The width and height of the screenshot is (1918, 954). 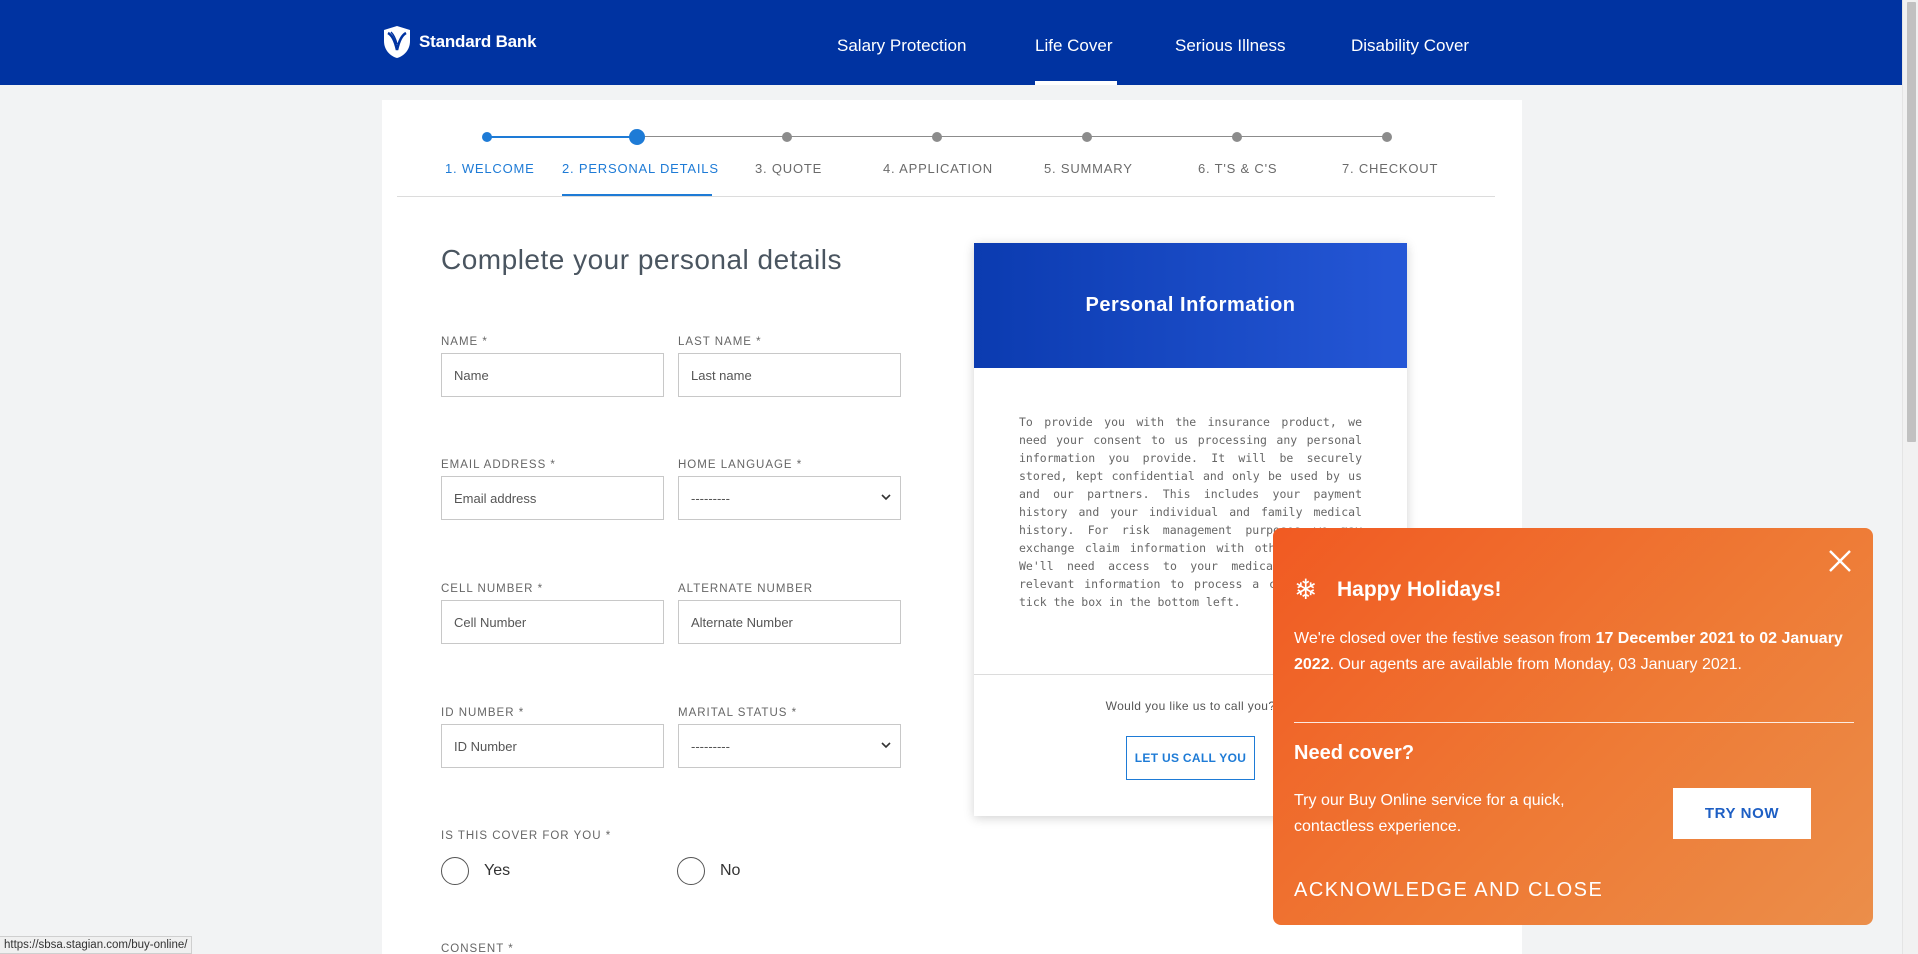 I want to click on step-dot-quote, so click(x=787, y=137).